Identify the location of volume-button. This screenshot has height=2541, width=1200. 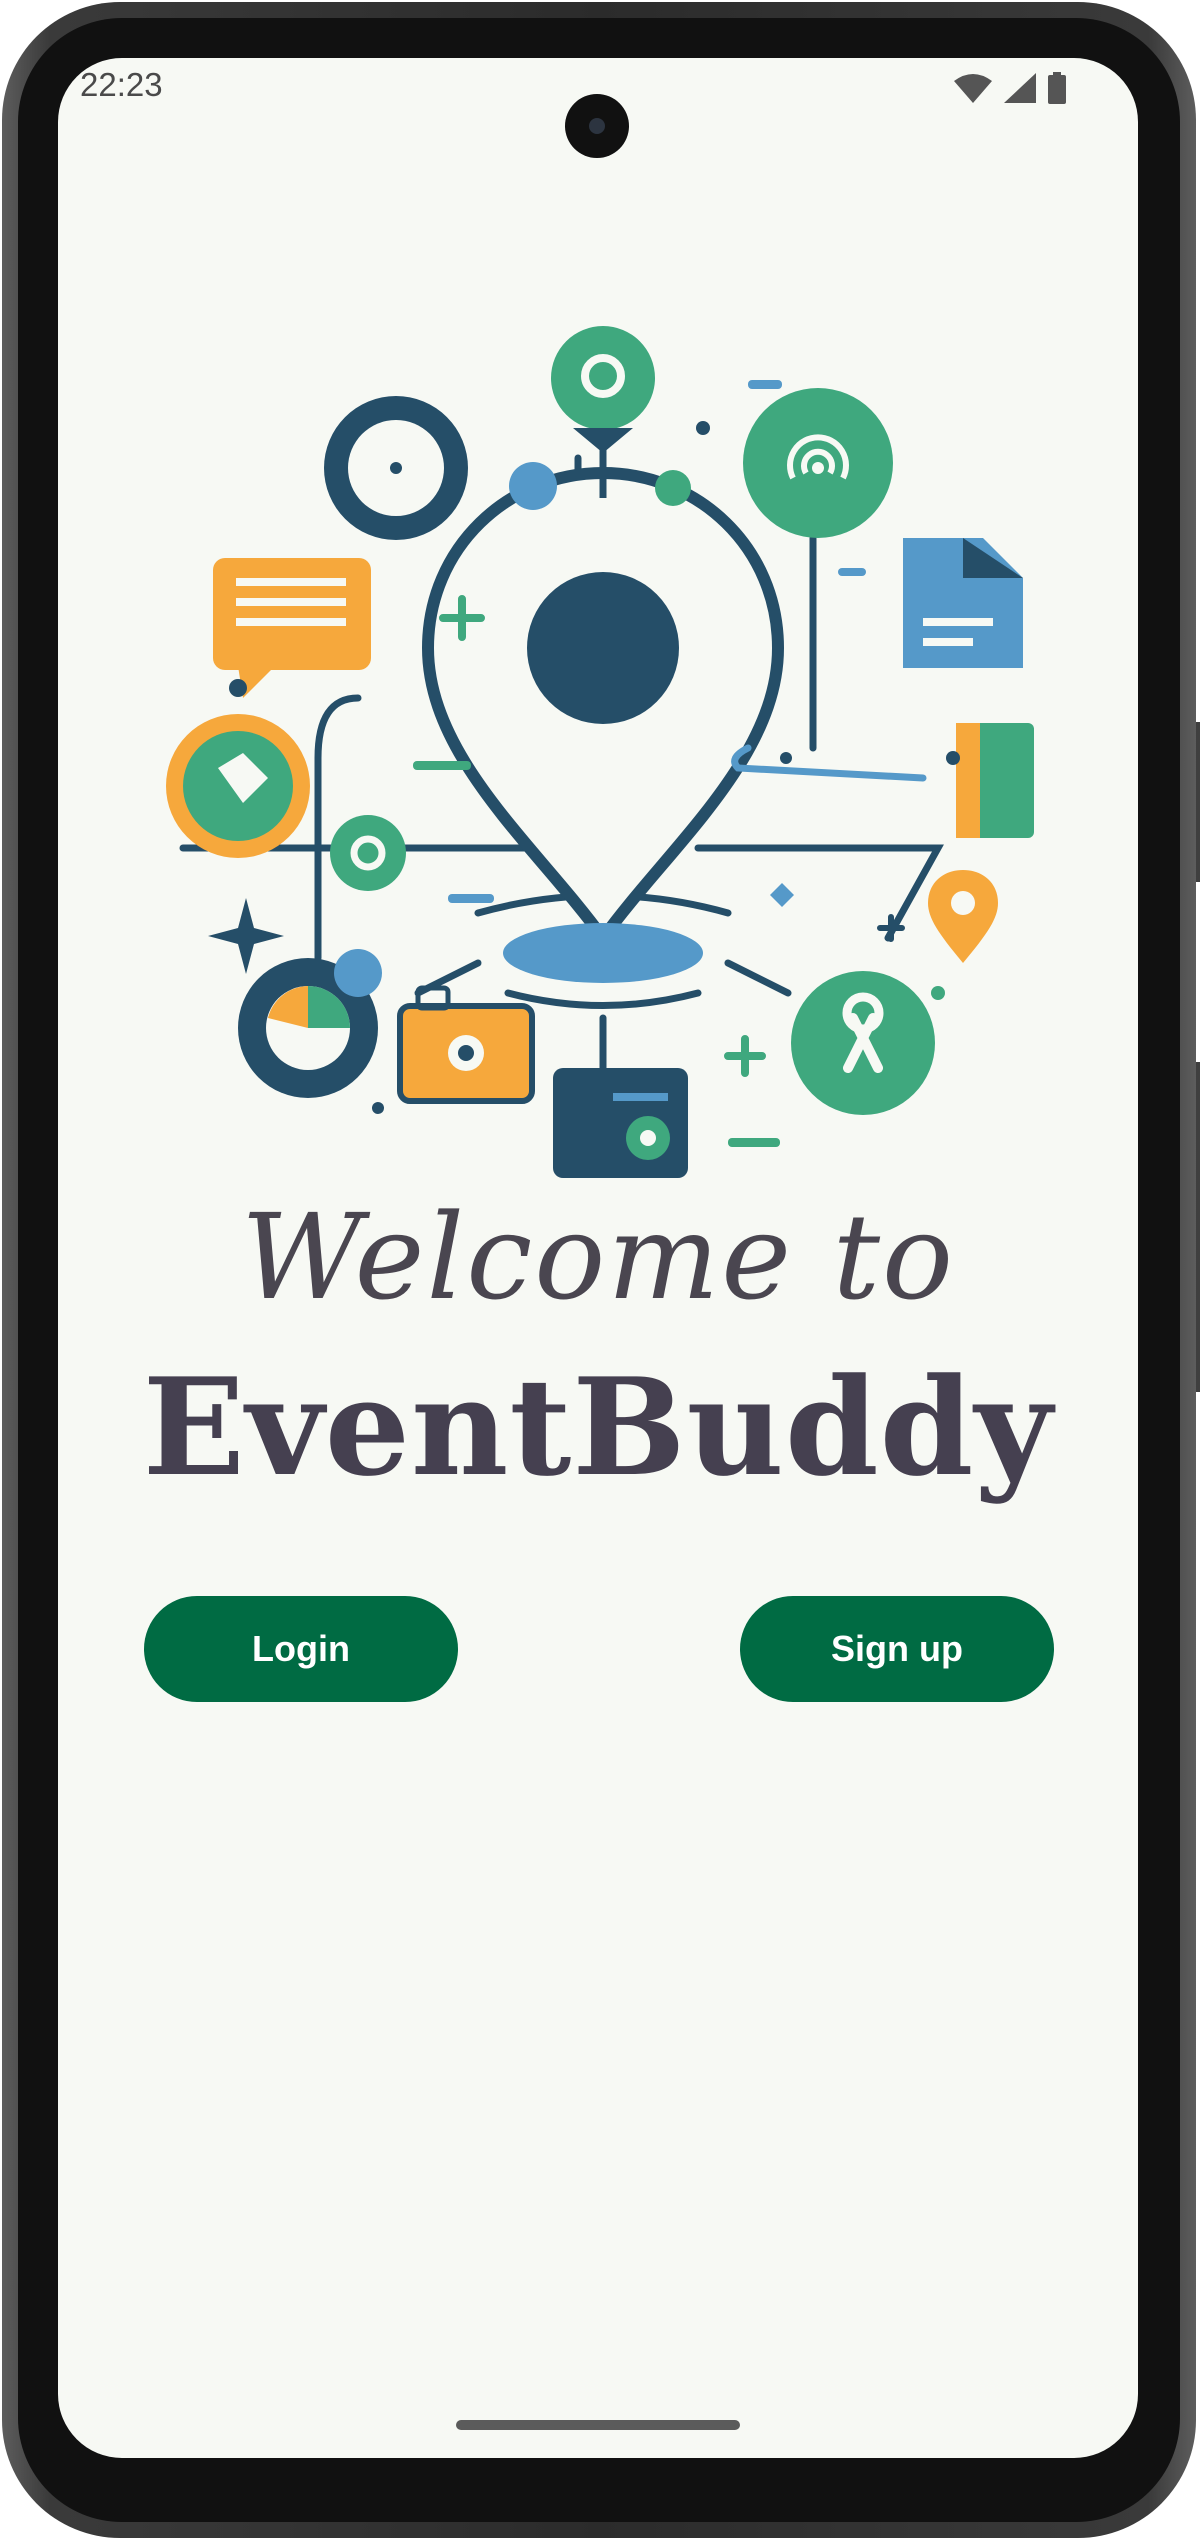
(1198, 1227).